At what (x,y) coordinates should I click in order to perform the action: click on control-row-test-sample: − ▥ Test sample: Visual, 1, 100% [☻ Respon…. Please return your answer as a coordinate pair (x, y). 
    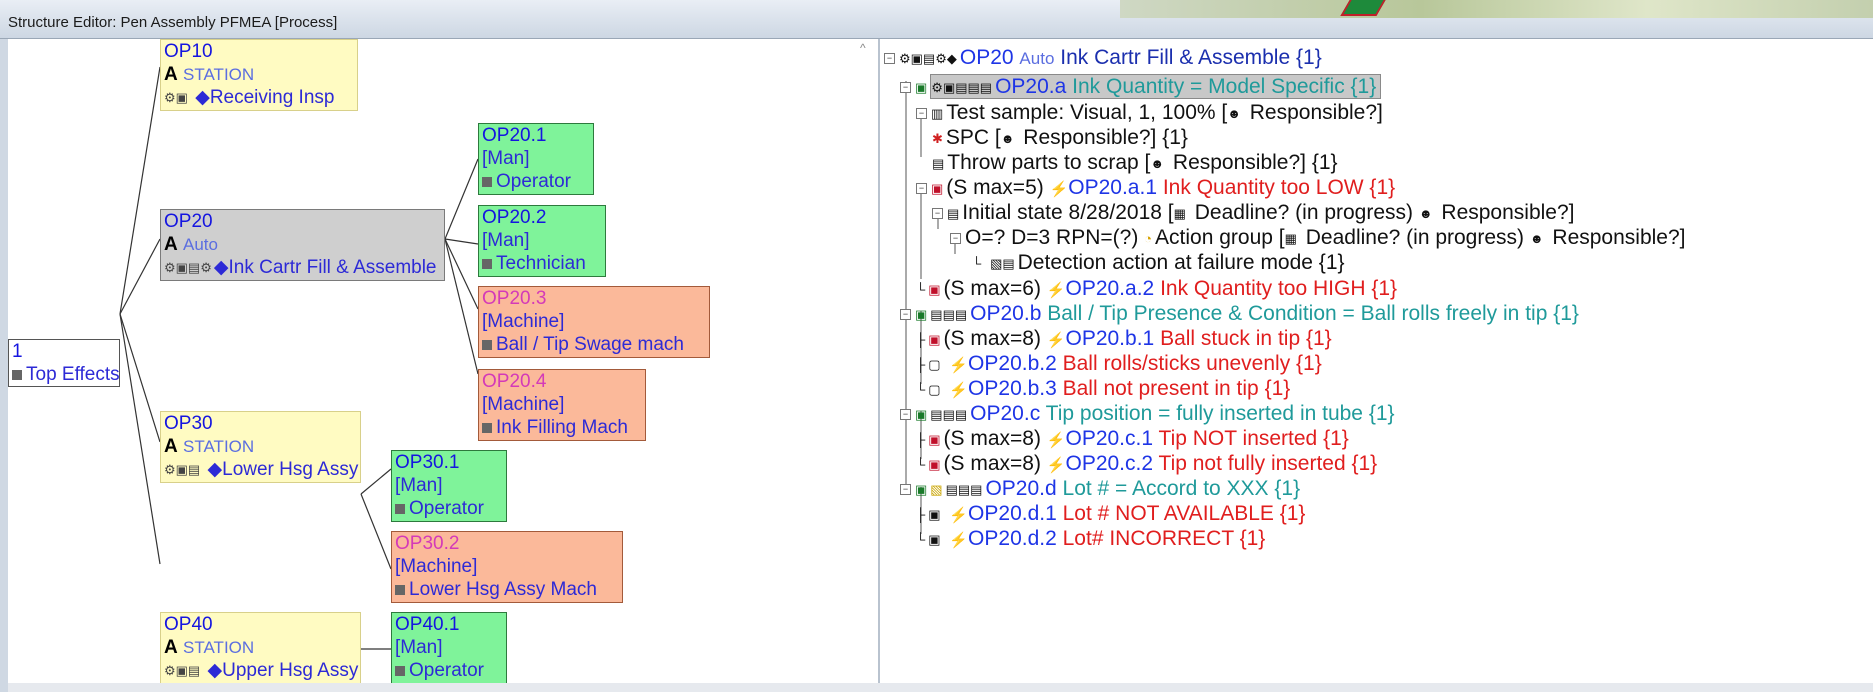
    Looking at the image, I should click on (1149, 113).